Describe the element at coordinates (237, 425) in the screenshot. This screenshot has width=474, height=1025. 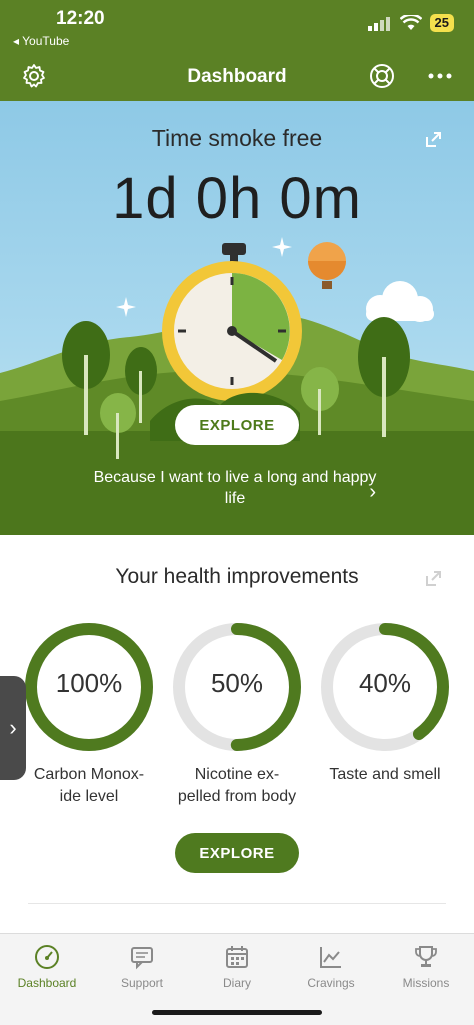
I see `hero-explore-button: EXPLORE` at that location.